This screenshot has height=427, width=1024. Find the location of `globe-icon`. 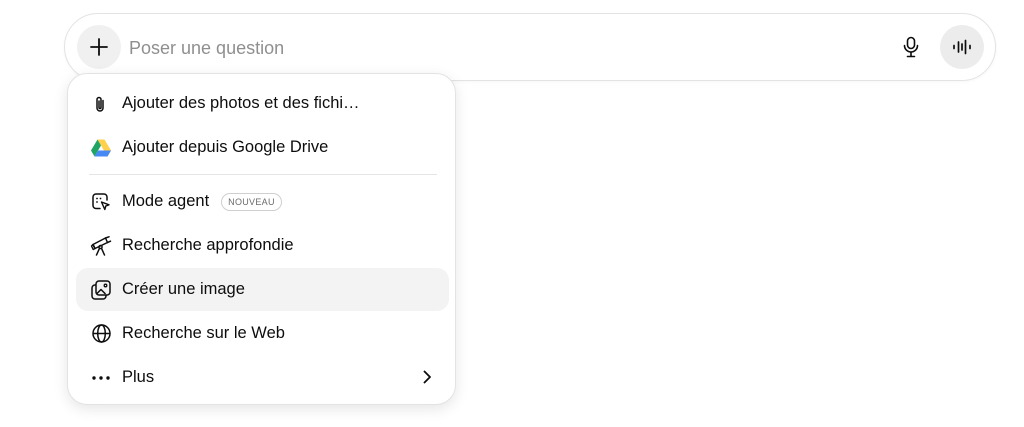

globe-icon is located at coordinates (101, 334).